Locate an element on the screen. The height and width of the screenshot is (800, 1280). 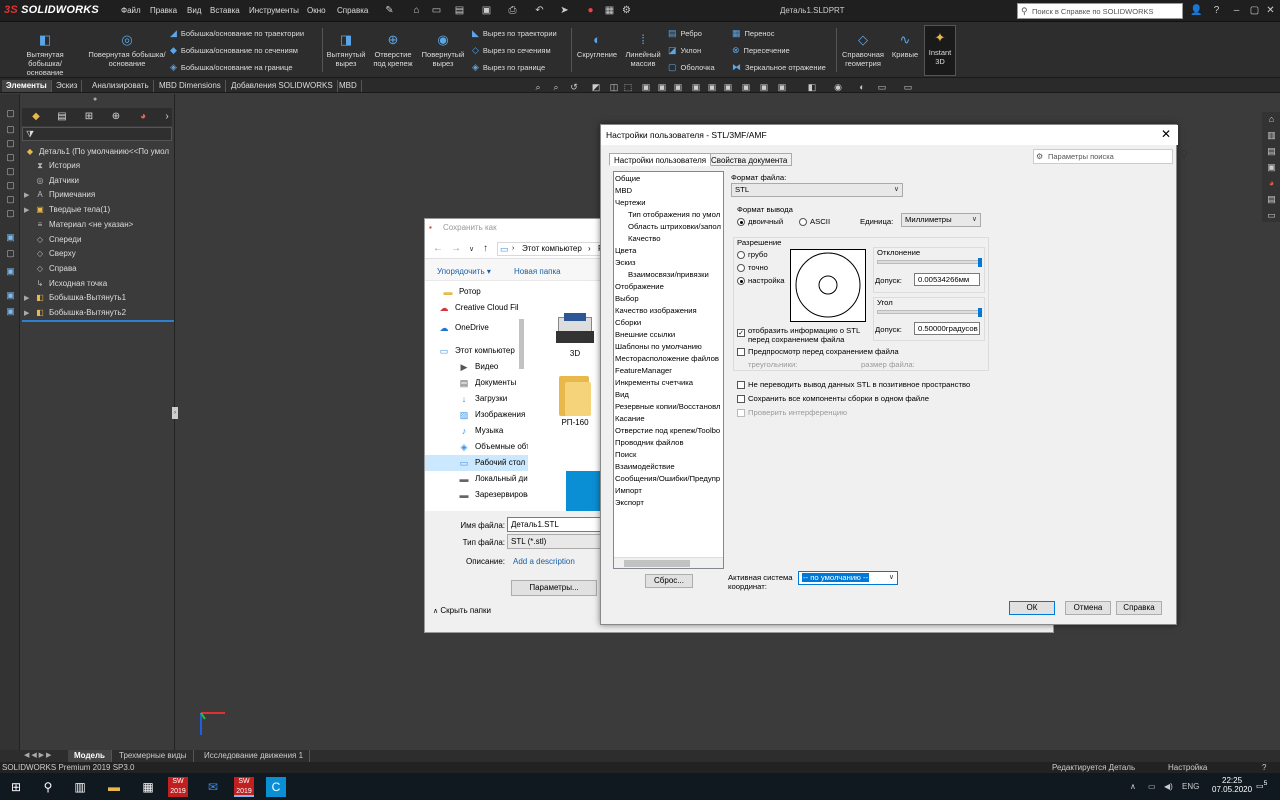
new-file-icon: ▭ is located at coordinates (436, 10).